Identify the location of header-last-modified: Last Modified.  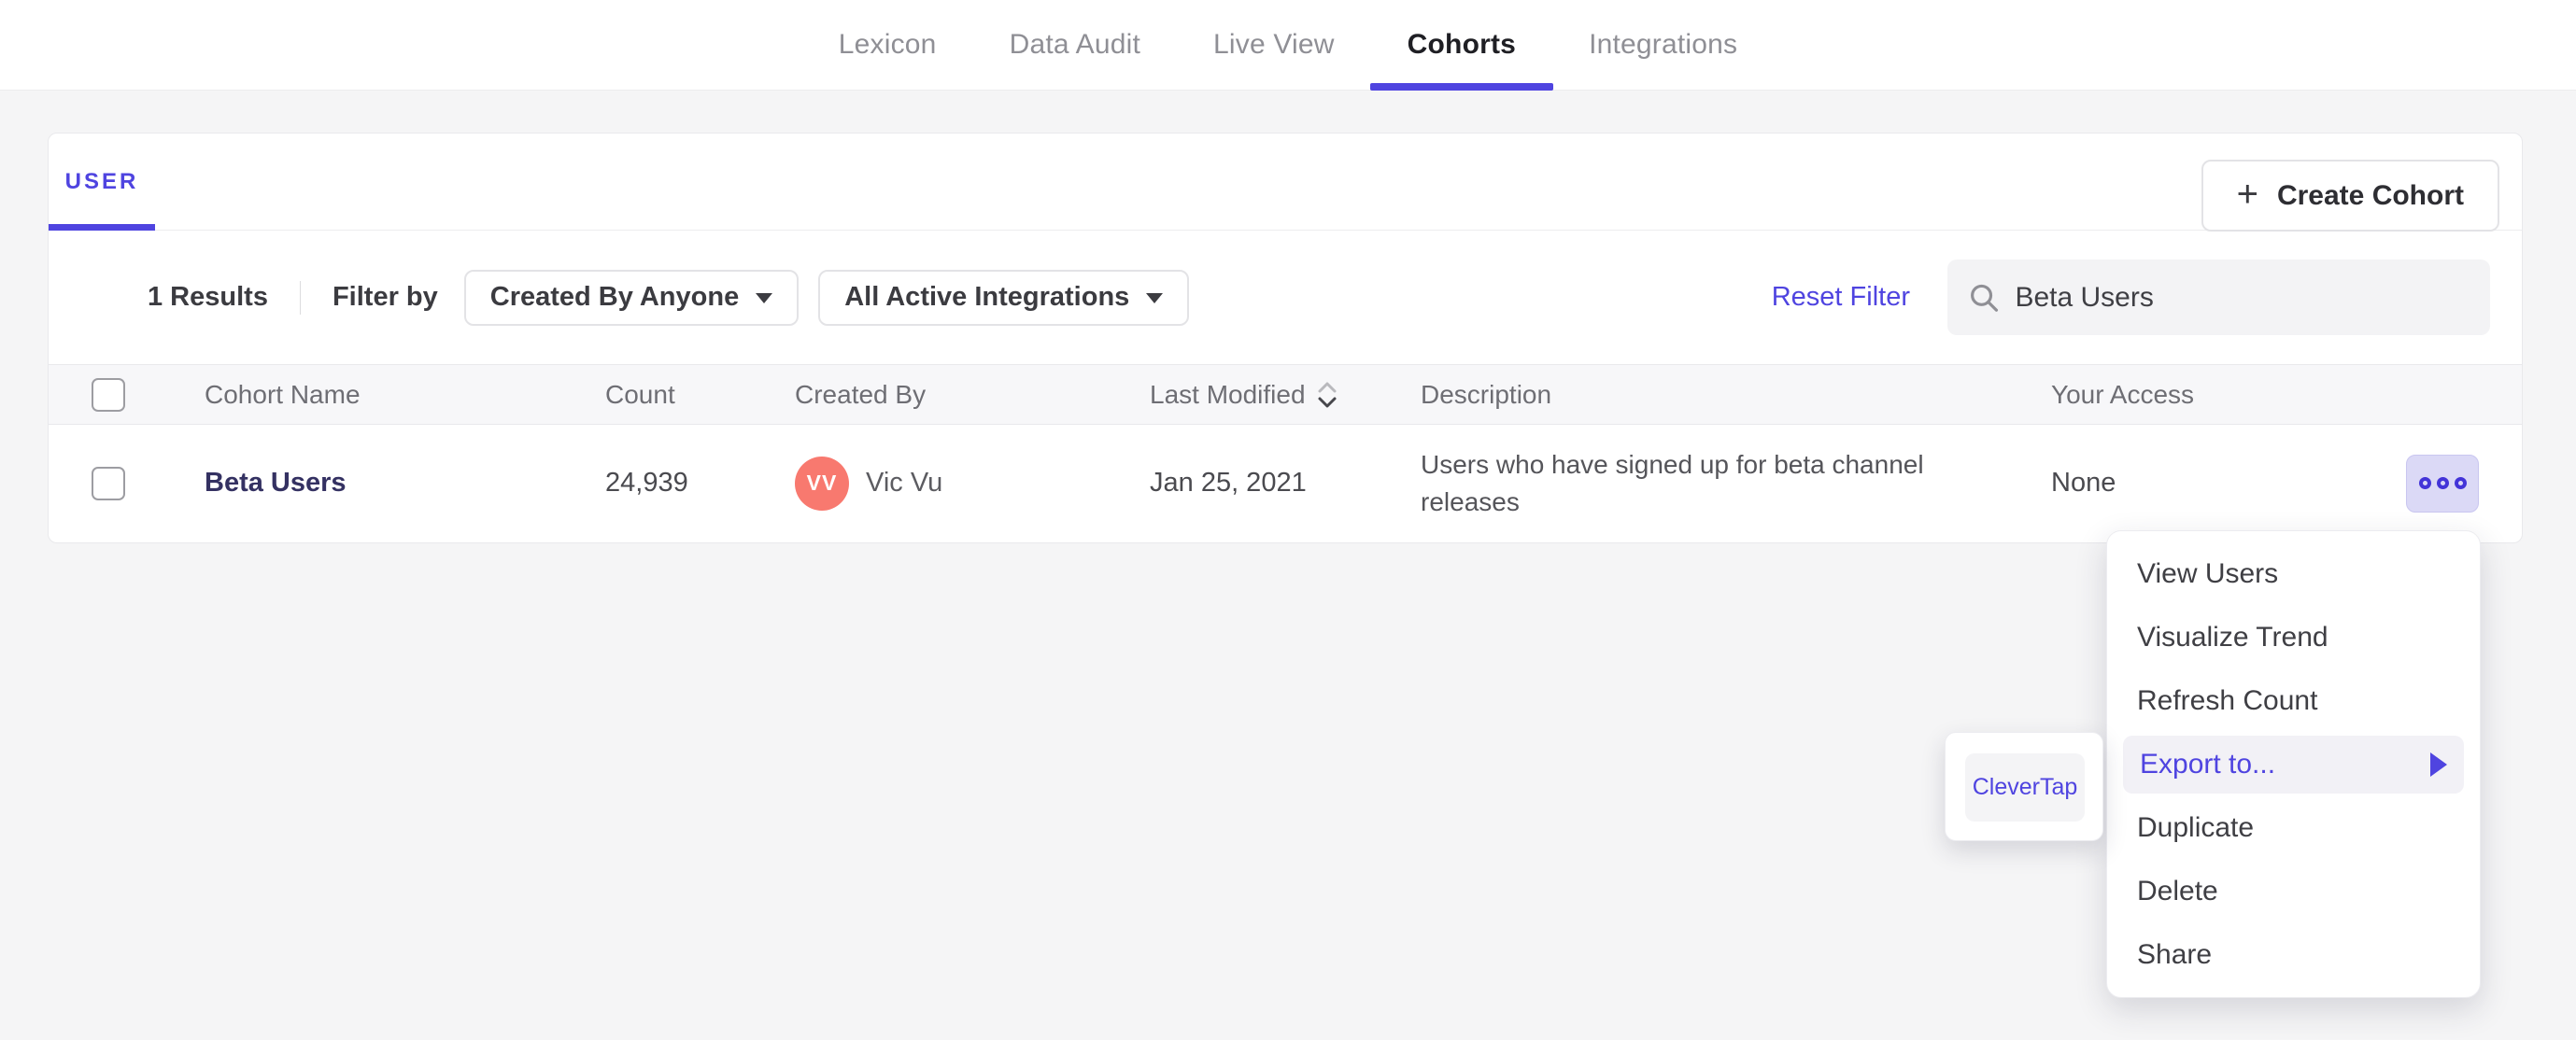
(1228, 394).